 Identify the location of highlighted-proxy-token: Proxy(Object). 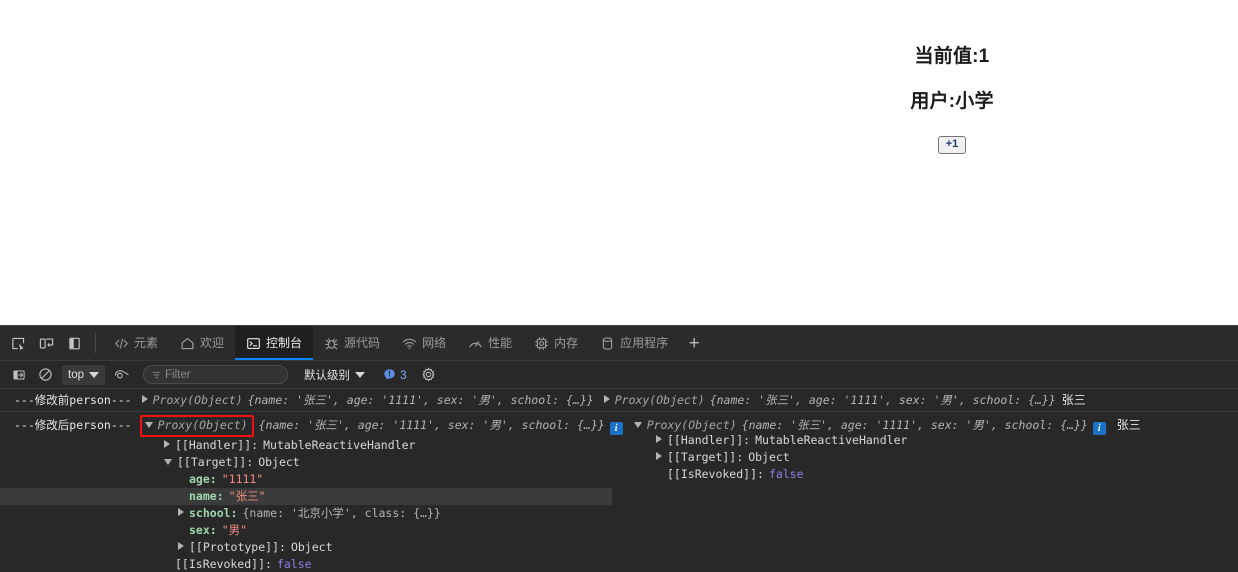
(196, 426).